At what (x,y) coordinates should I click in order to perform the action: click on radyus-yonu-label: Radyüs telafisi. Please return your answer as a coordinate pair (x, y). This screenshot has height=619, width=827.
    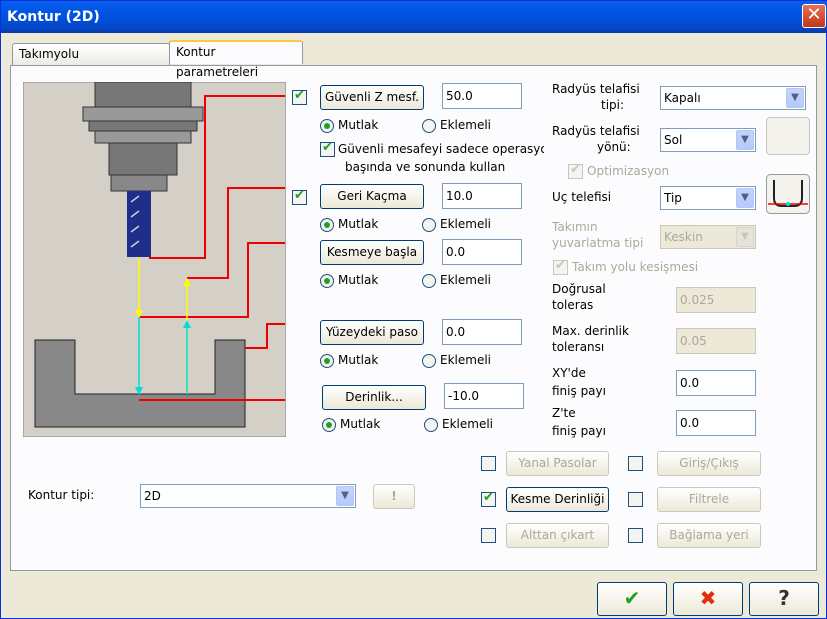
    Looking at the image, I should click on (596, 131).